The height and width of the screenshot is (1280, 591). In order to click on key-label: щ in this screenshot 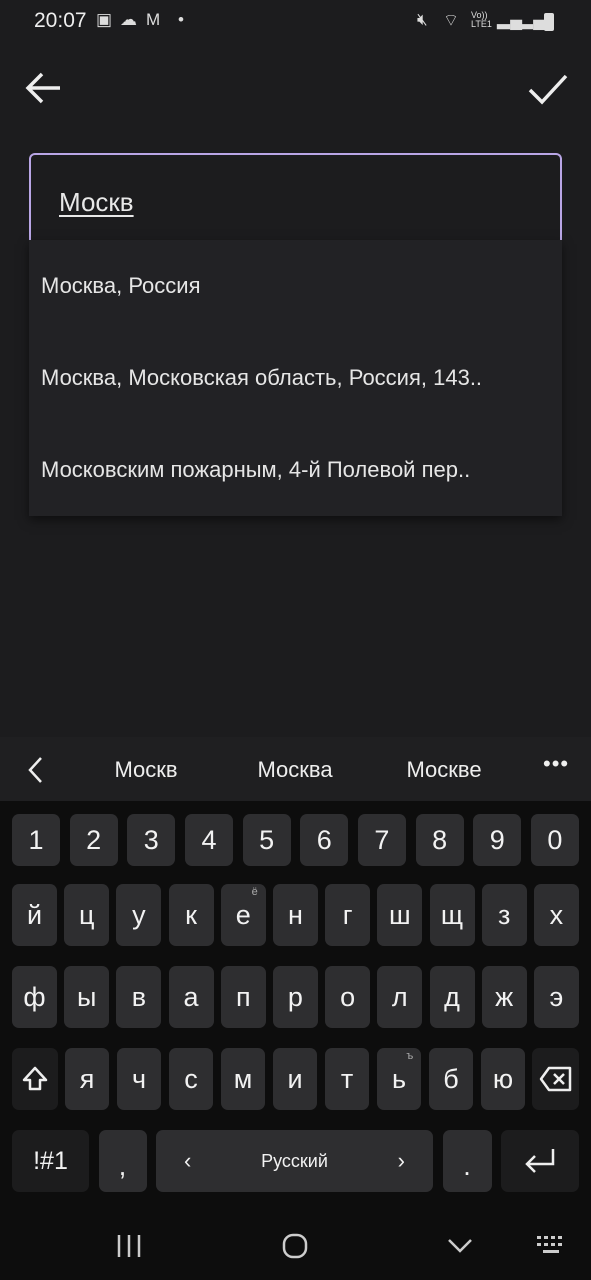, I will do `click(452, 914)`.